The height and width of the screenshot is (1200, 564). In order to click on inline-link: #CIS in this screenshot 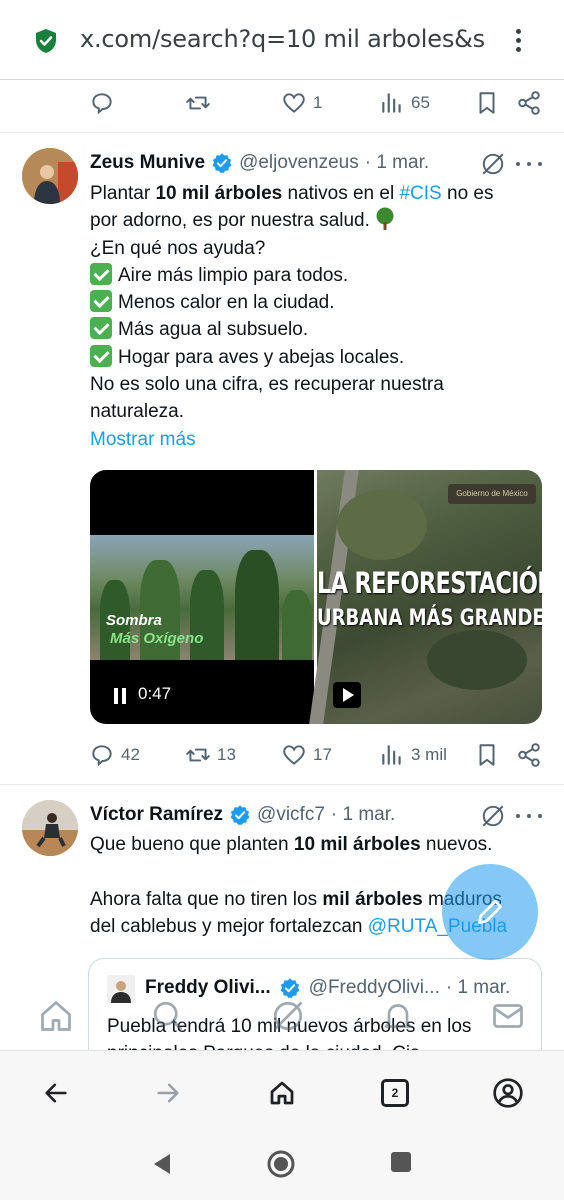, I will do `click(420, 193)`.